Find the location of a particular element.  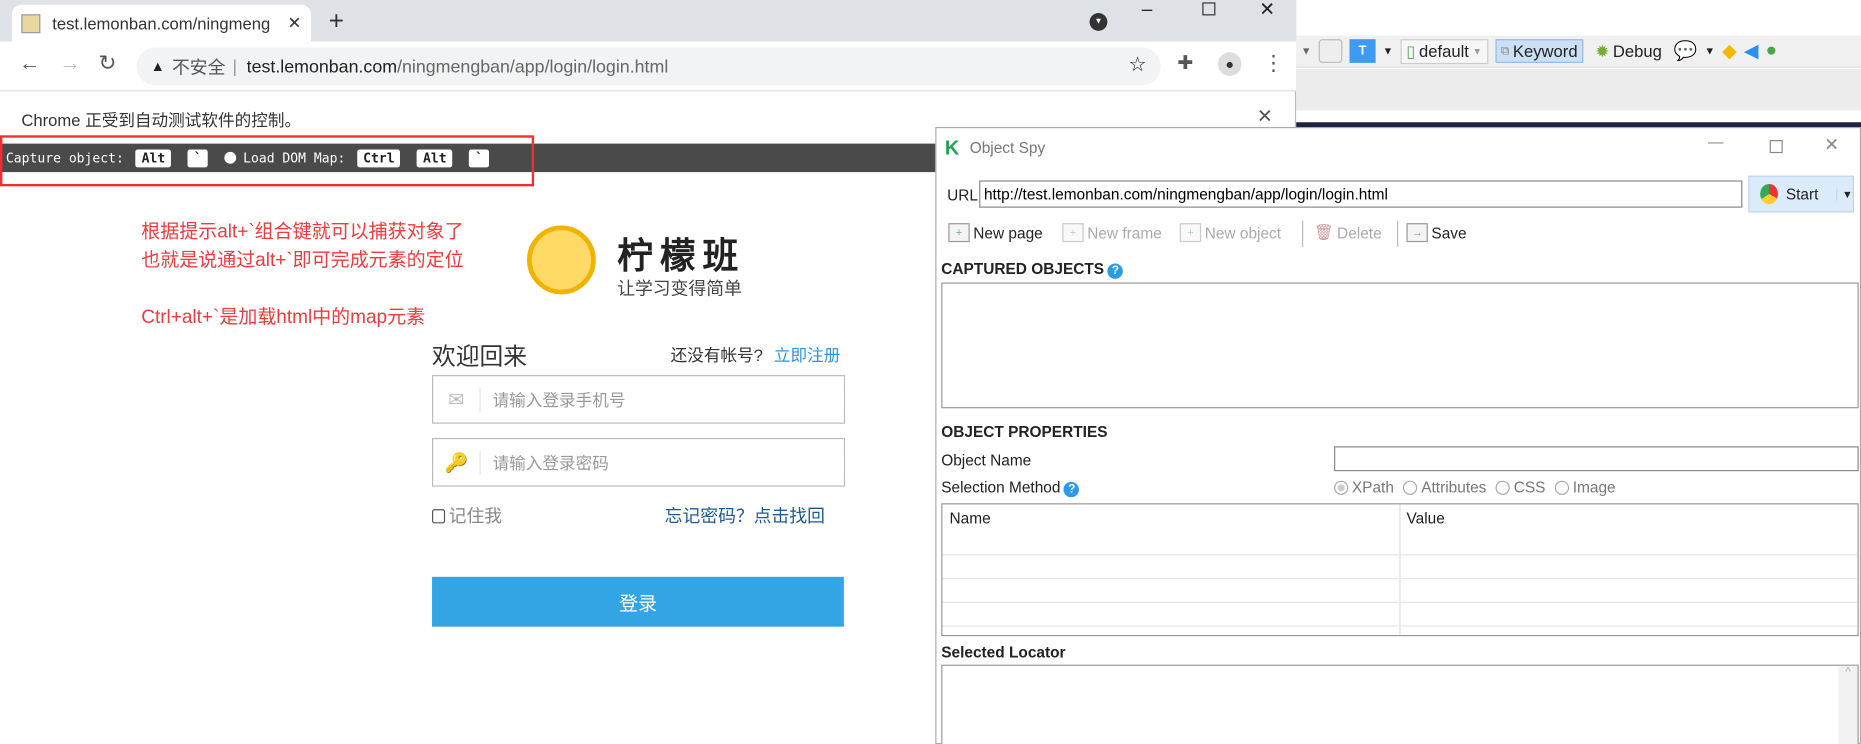

diamond-icon: ◆ is located at coordinates (1729, 51).